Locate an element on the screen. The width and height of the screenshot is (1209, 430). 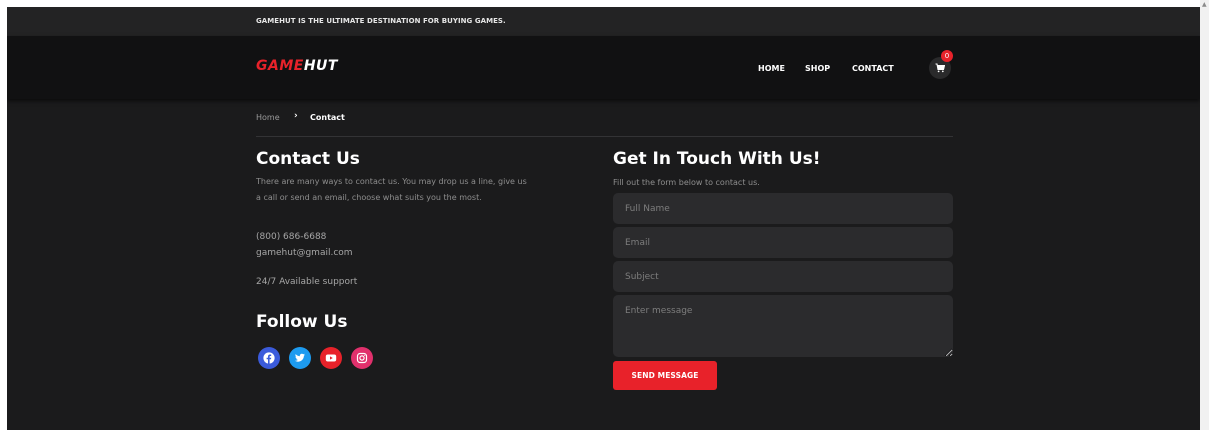
follow-us-title: Follow Us is located at coordinates (302, 322).